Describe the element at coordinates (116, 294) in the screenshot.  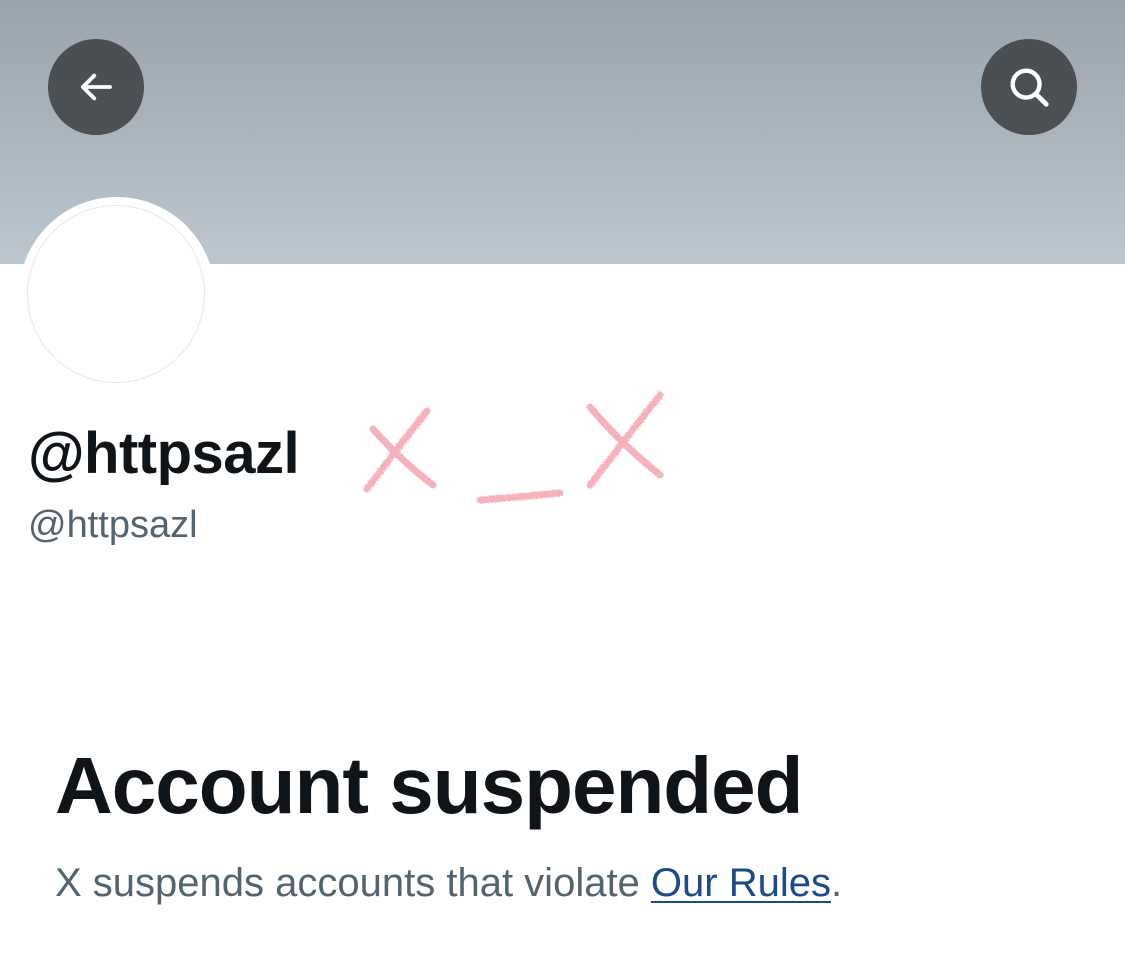
I see `avatar` at that location.